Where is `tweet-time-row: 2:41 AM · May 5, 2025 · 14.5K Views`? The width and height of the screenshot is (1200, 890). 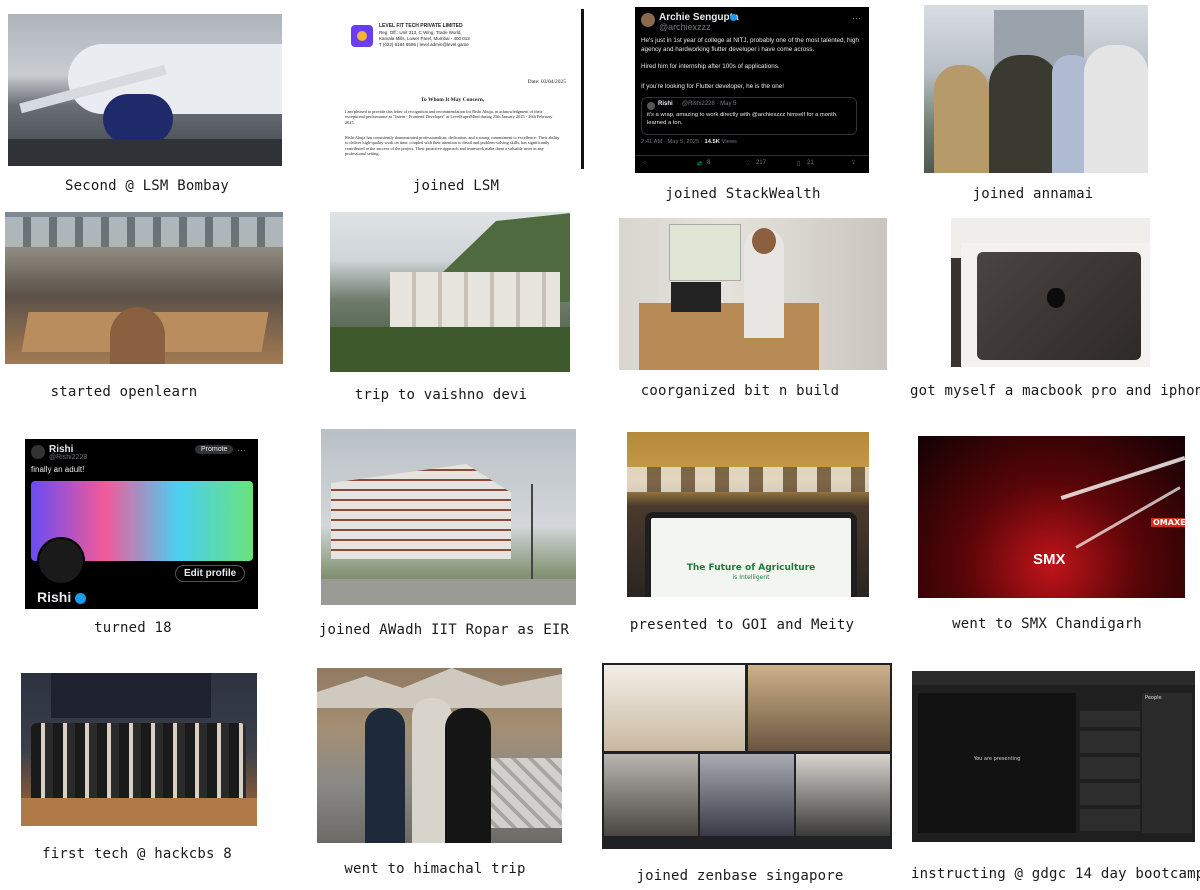 tweet-time-row: 2:41 AM · May 5, 2025 · 14.5K Views is located at coordinates (689, 142).